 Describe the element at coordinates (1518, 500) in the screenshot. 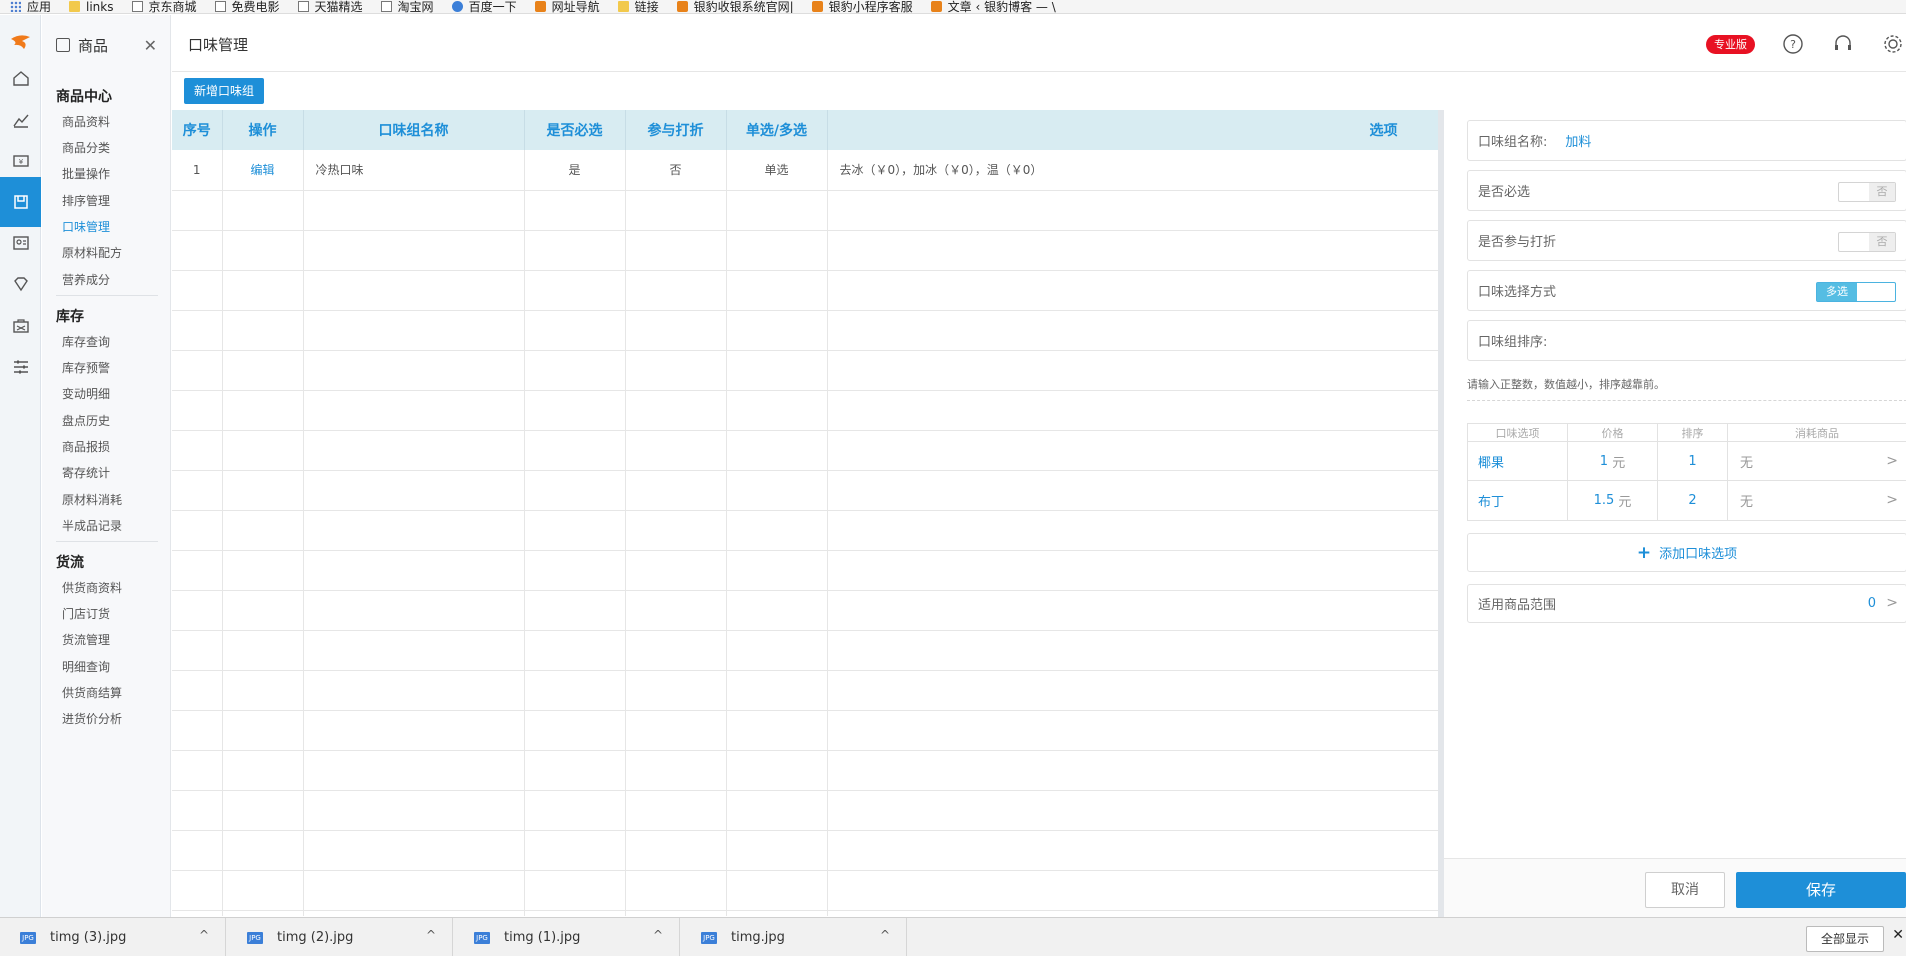

I see `option-name: 布丁` at that location.